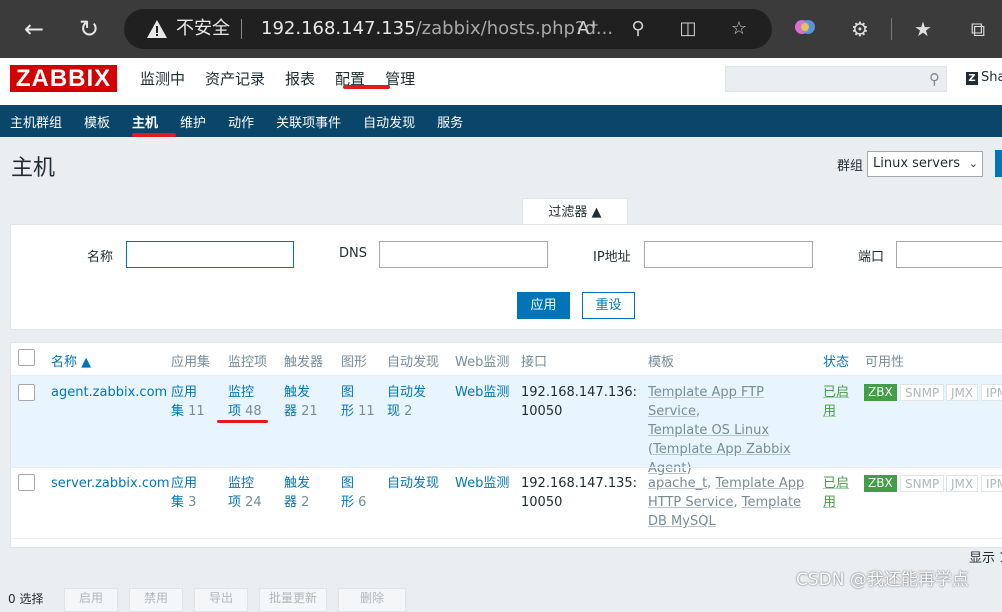 The image size is (1002, 612). What do you see at coordinates (706, 402) in the screenshot?
I see `template-link: Template App FTP Service` at bounding box center [706, 402].